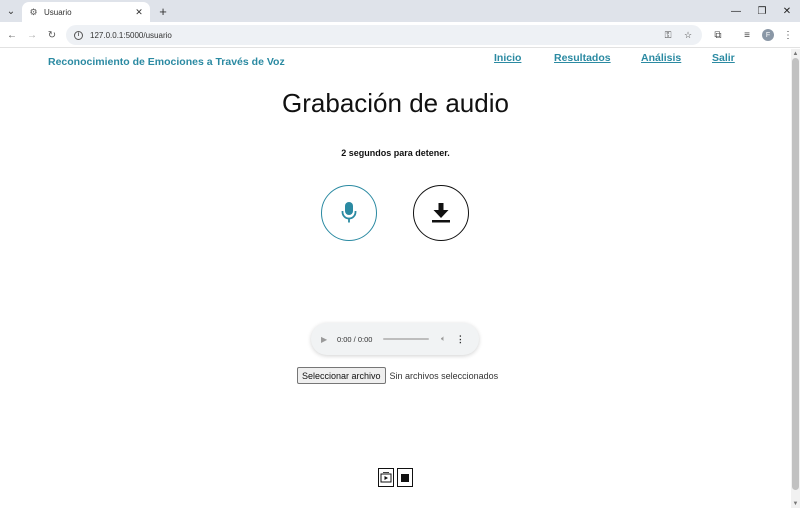  What do you see at coordinates (688, 35) in the screenshot?
I see `bookmark-star-icon: ☆` at bounding box center [688, 35].